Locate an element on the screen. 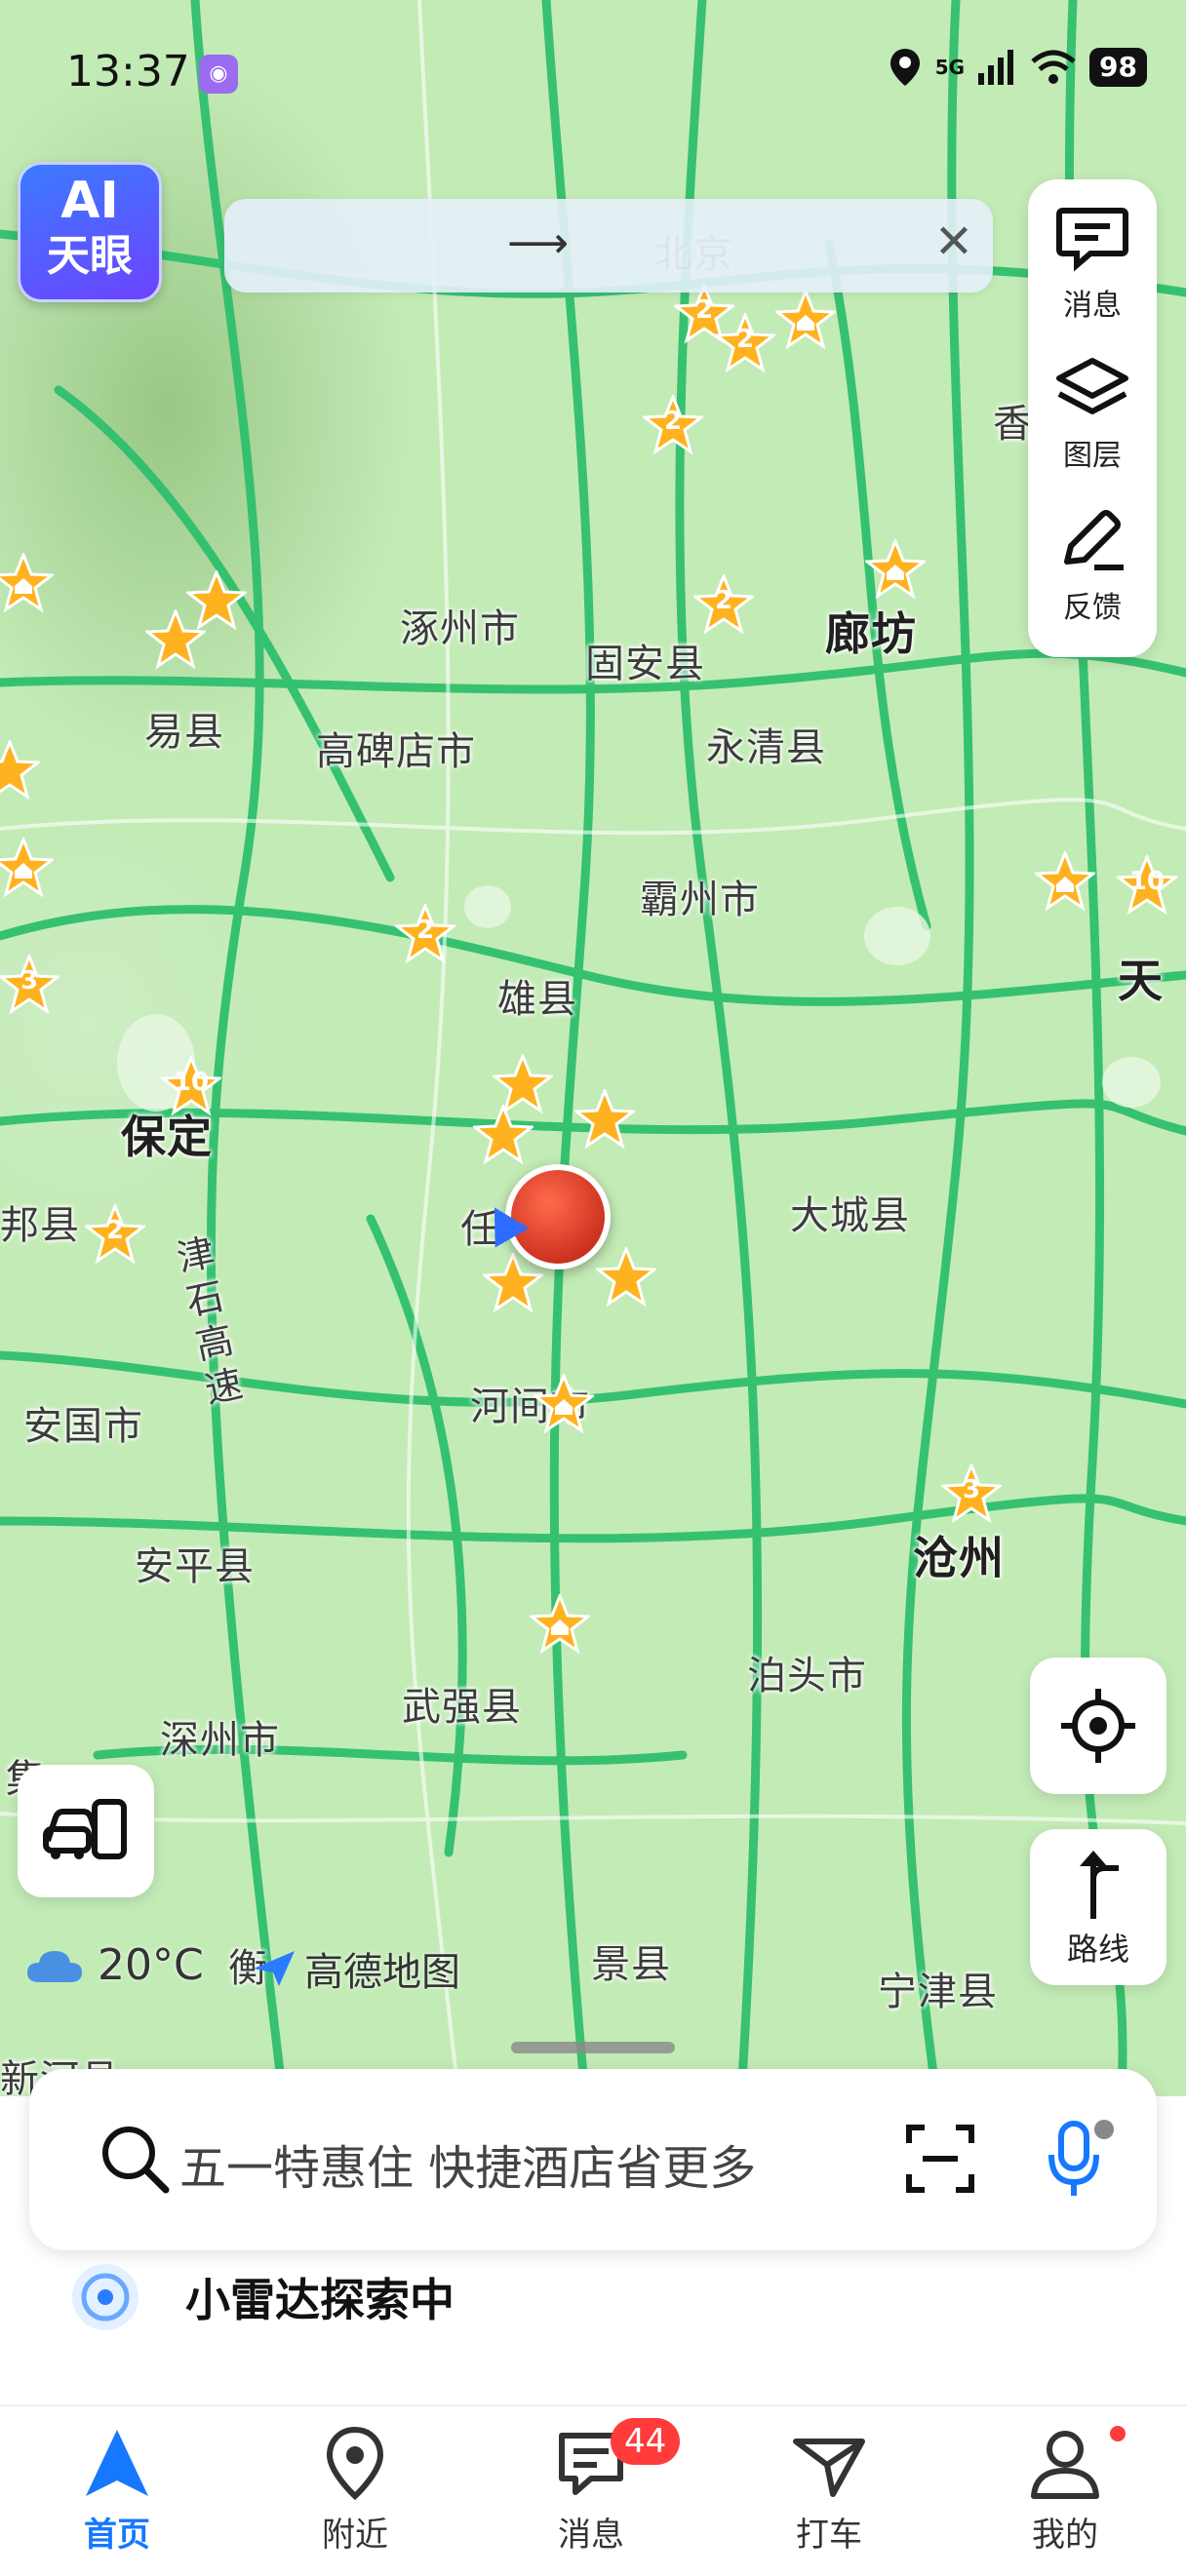  route-button: 路线 is located at coordinates (1098, 1907).